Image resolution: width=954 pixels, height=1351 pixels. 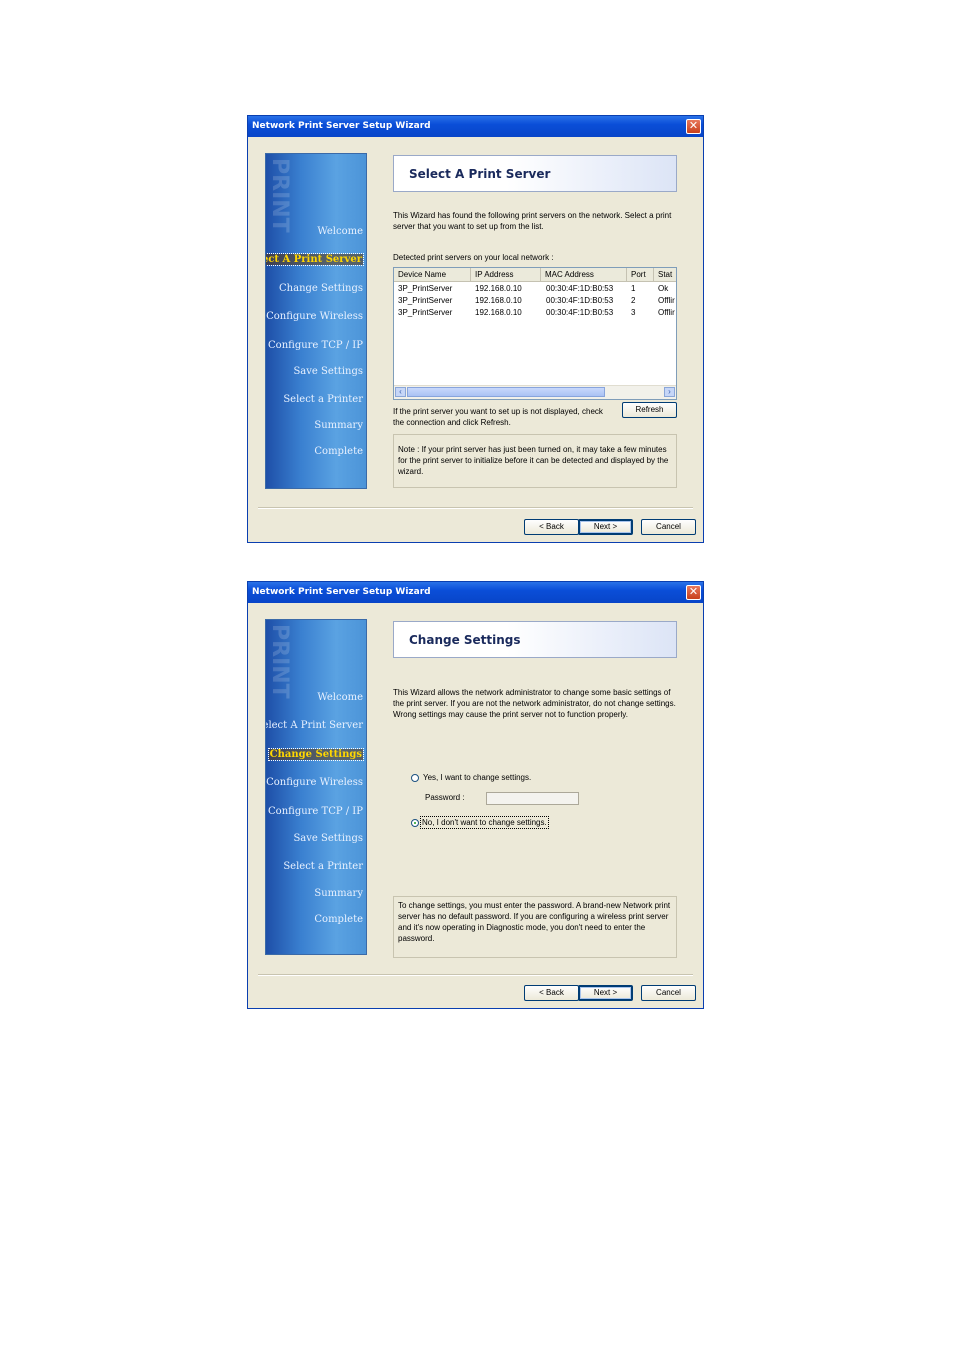 What do you see at coordinates (432, 274) in the screenshot?
I see `column-device-name: Device Name` at bounding box center [432, 274].